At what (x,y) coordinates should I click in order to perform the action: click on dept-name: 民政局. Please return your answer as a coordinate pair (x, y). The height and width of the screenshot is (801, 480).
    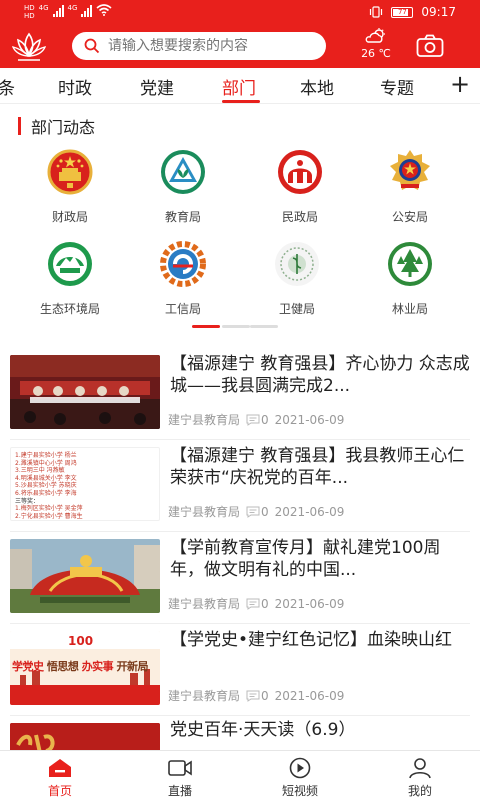
    Looking at the image, I should click on (299, 217).